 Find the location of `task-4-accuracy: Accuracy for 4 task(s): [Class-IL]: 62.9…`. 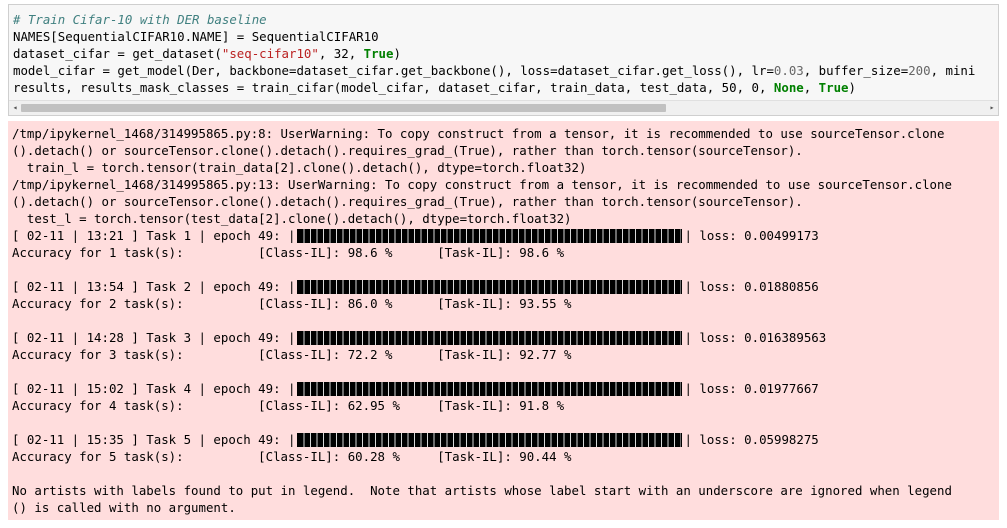

task-4-accuracy: Accuracy for 4 task(s): [Class-IL]: 62.9… is located at coordinates (288, 405).